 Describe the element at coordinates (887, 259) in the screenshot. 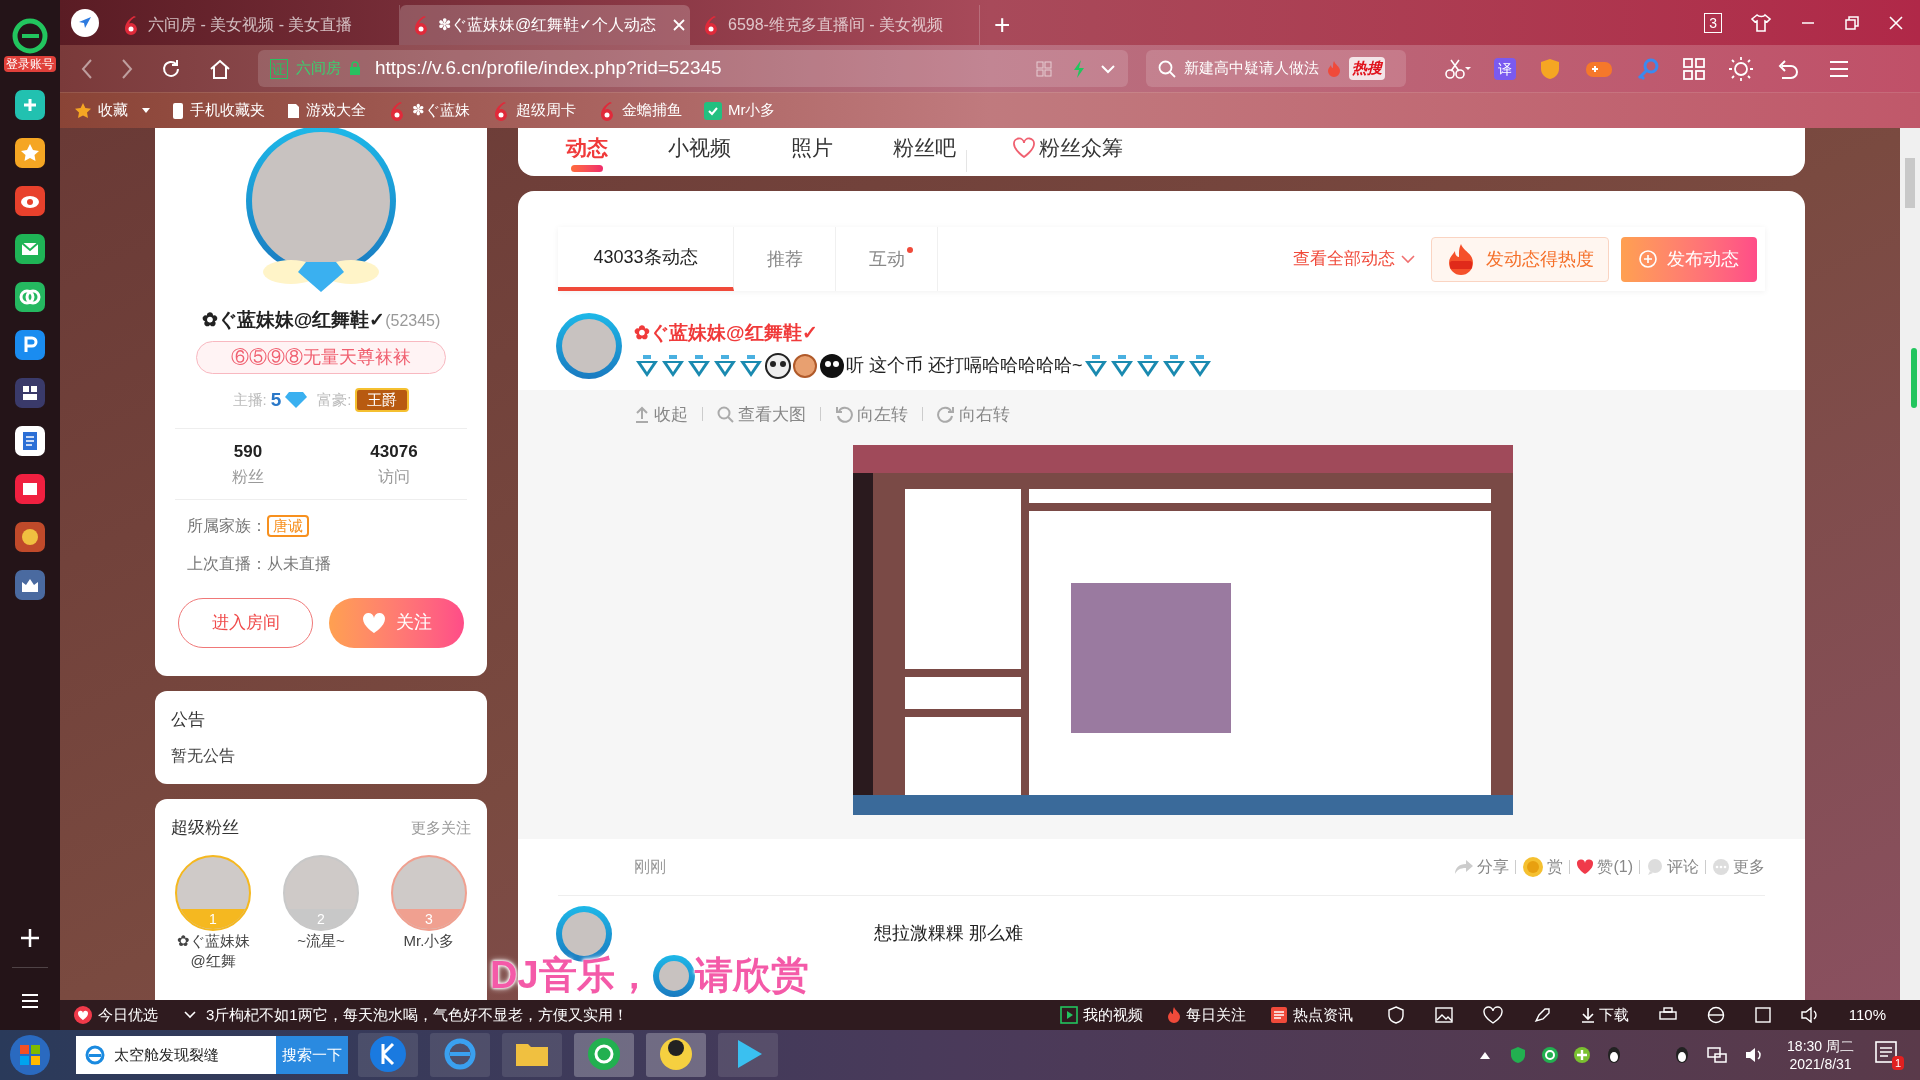

I see `feed-tab: 互动` at that location.